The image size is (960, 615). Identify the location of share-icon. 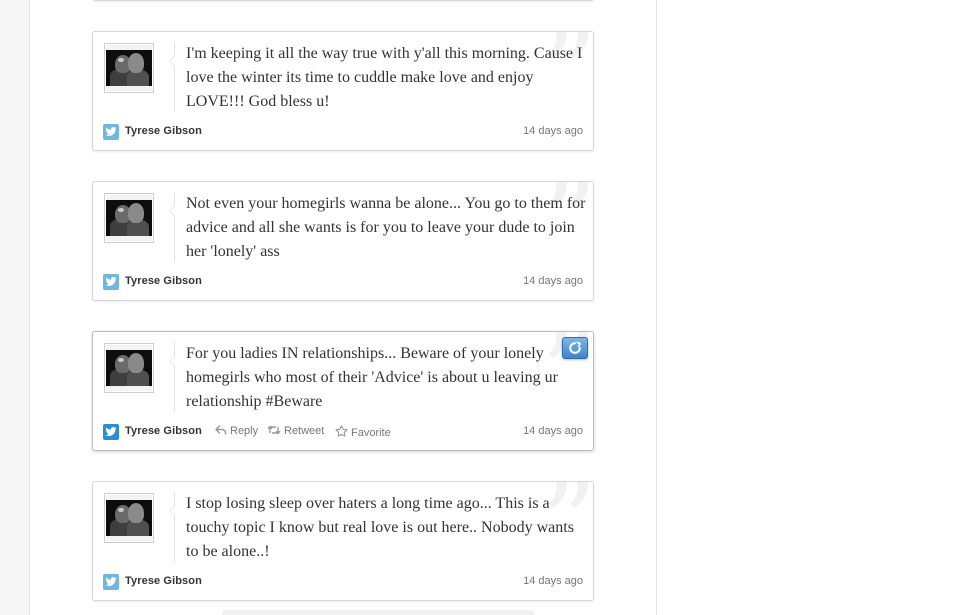
(575, 347).